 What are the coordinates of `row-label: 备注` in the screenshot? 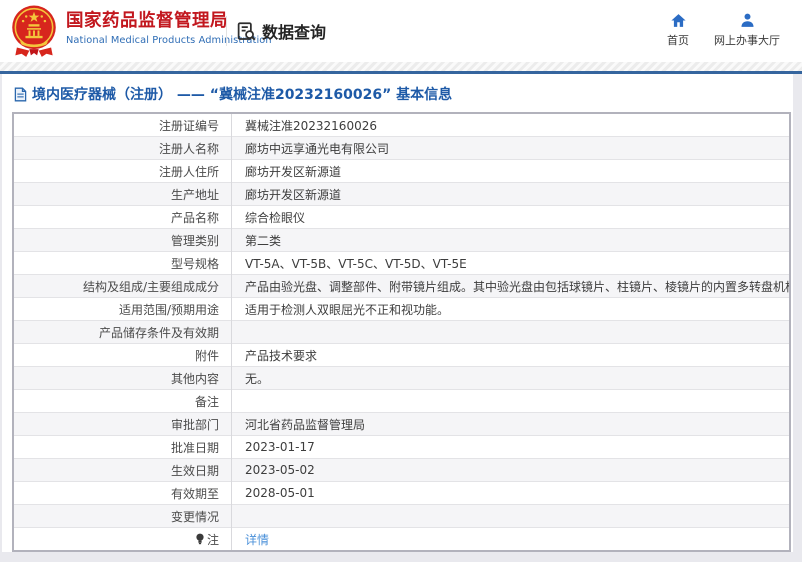 It's located at (206, 401).